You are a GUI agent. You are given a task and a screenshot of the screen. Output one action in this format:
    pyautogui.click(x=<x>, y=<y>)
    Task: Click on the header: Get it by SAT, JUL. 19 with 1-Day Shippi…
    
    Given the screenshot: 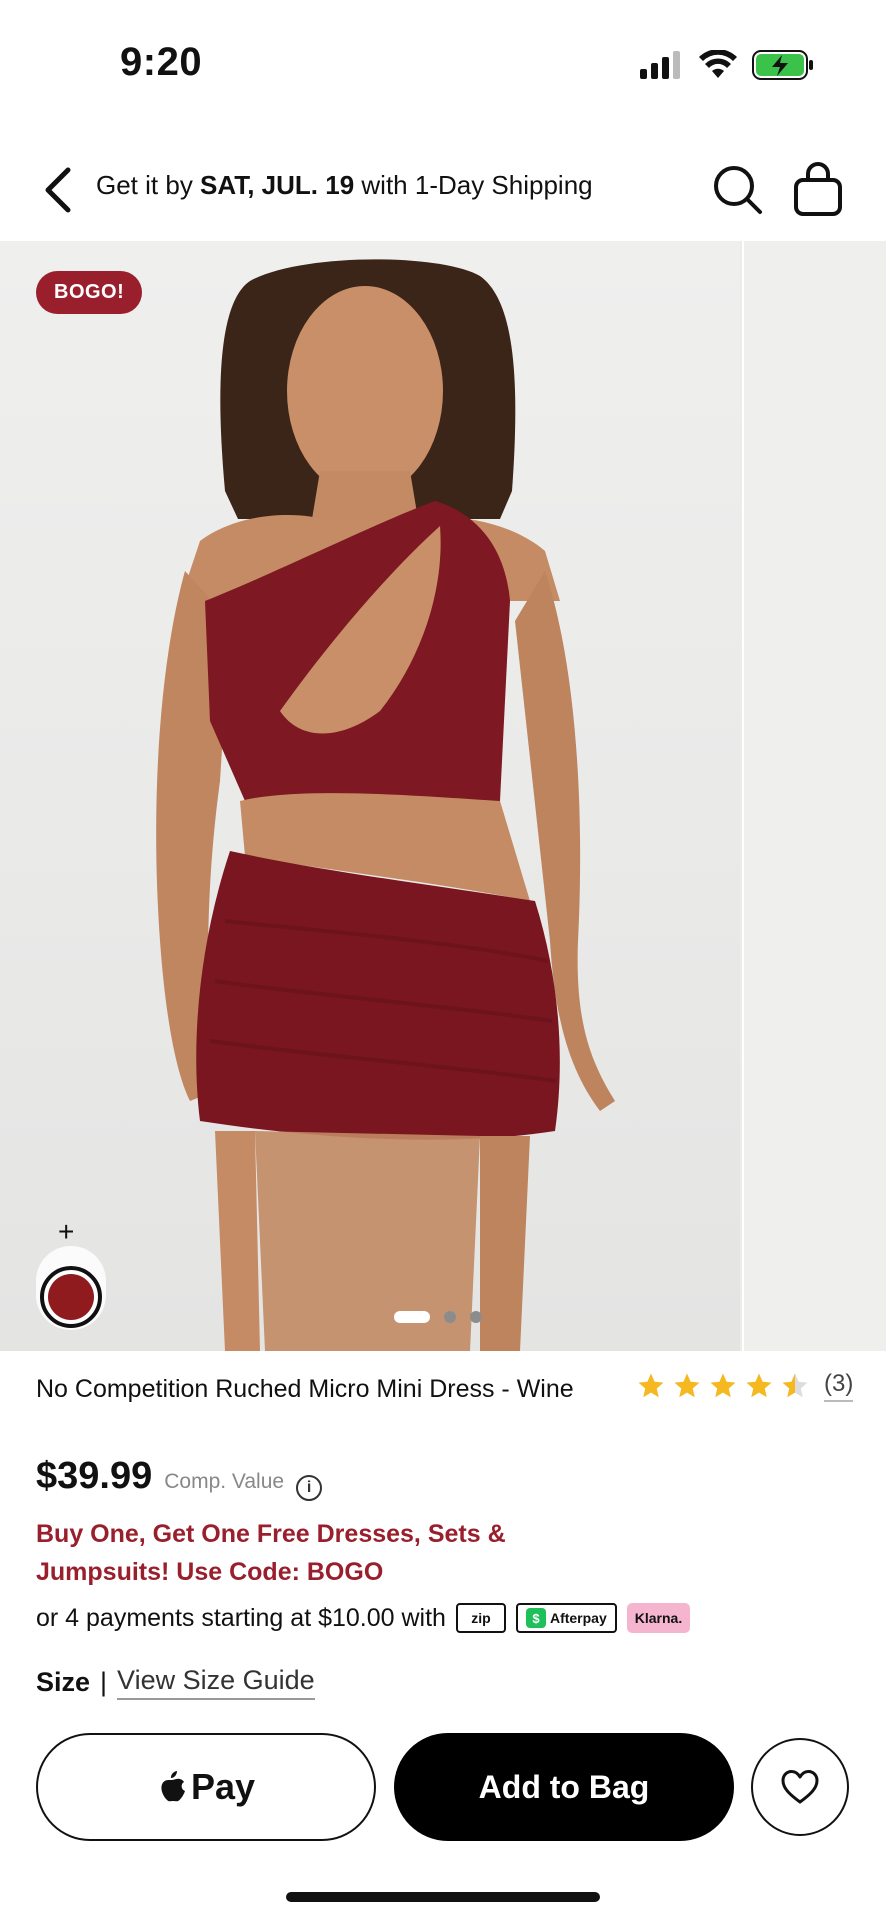 What is the action you would take?
    pyautogui.click(x=443, y=190)
    